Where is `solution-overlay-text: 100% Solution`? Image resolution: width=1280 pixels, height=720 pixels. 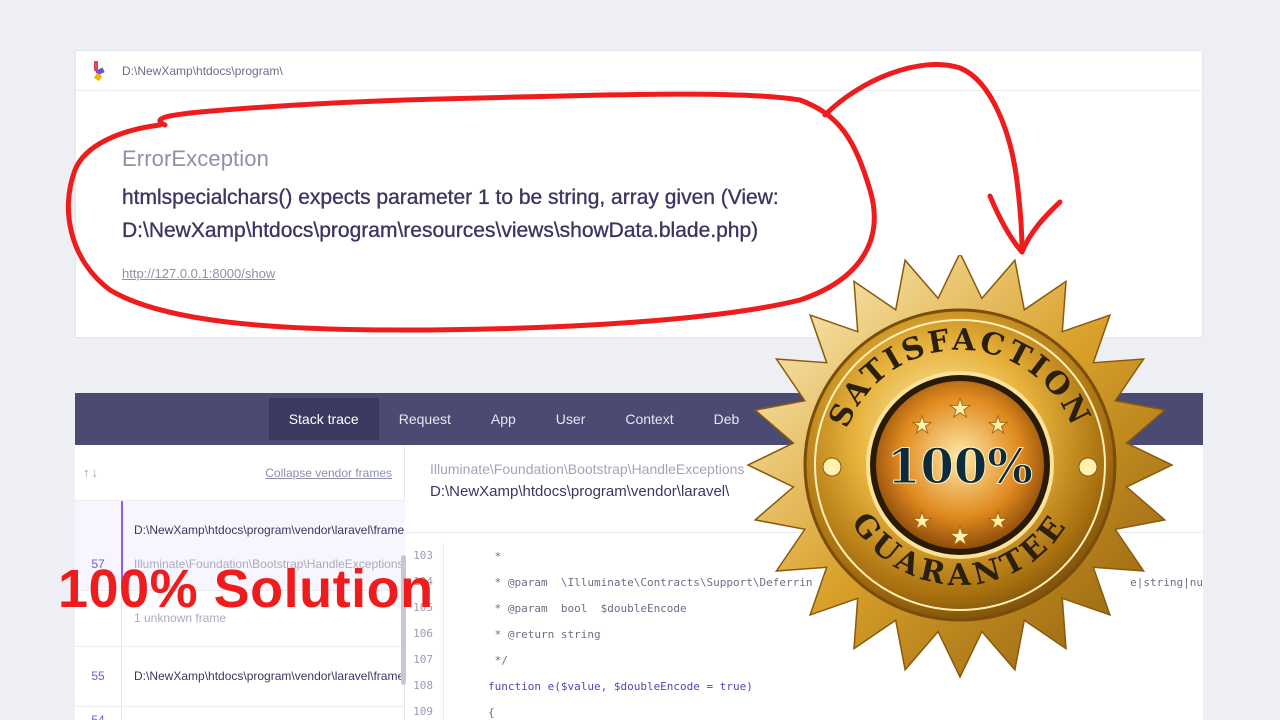
solution-overlay-text: 100% Solution is located at coordinates (246, 589).